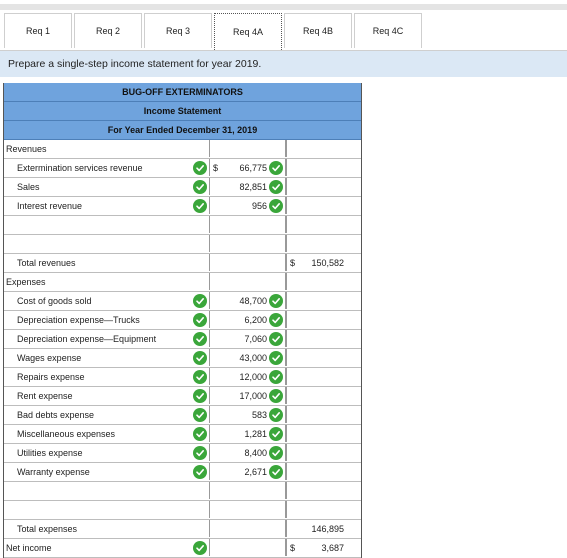 The image size is (567, 558). Describe the element at coordinates (247, 338) in the screenshot. I see `amount-input: 7,060` at that location.